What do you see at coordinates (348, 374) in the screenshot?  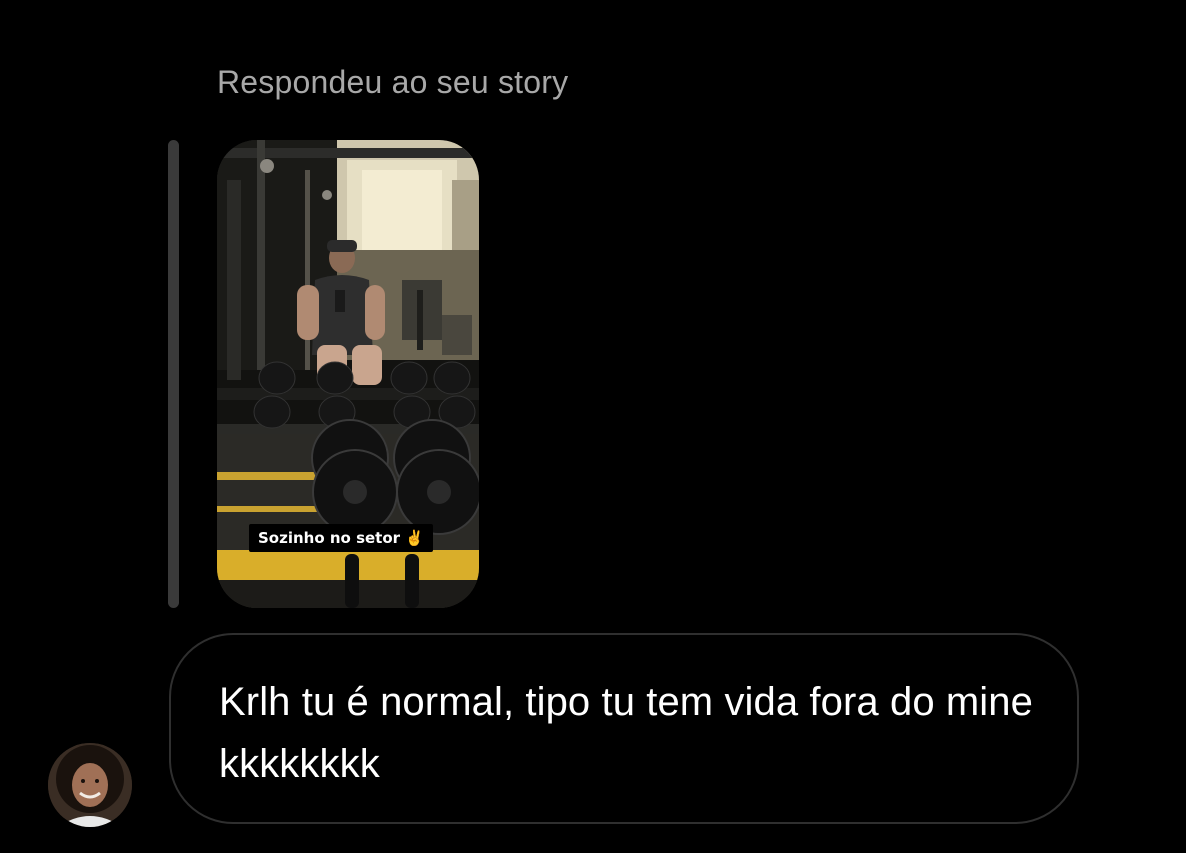 I see `story-thumbnail: Sozinho no setor ✌️` at bounding box center [348, 374].